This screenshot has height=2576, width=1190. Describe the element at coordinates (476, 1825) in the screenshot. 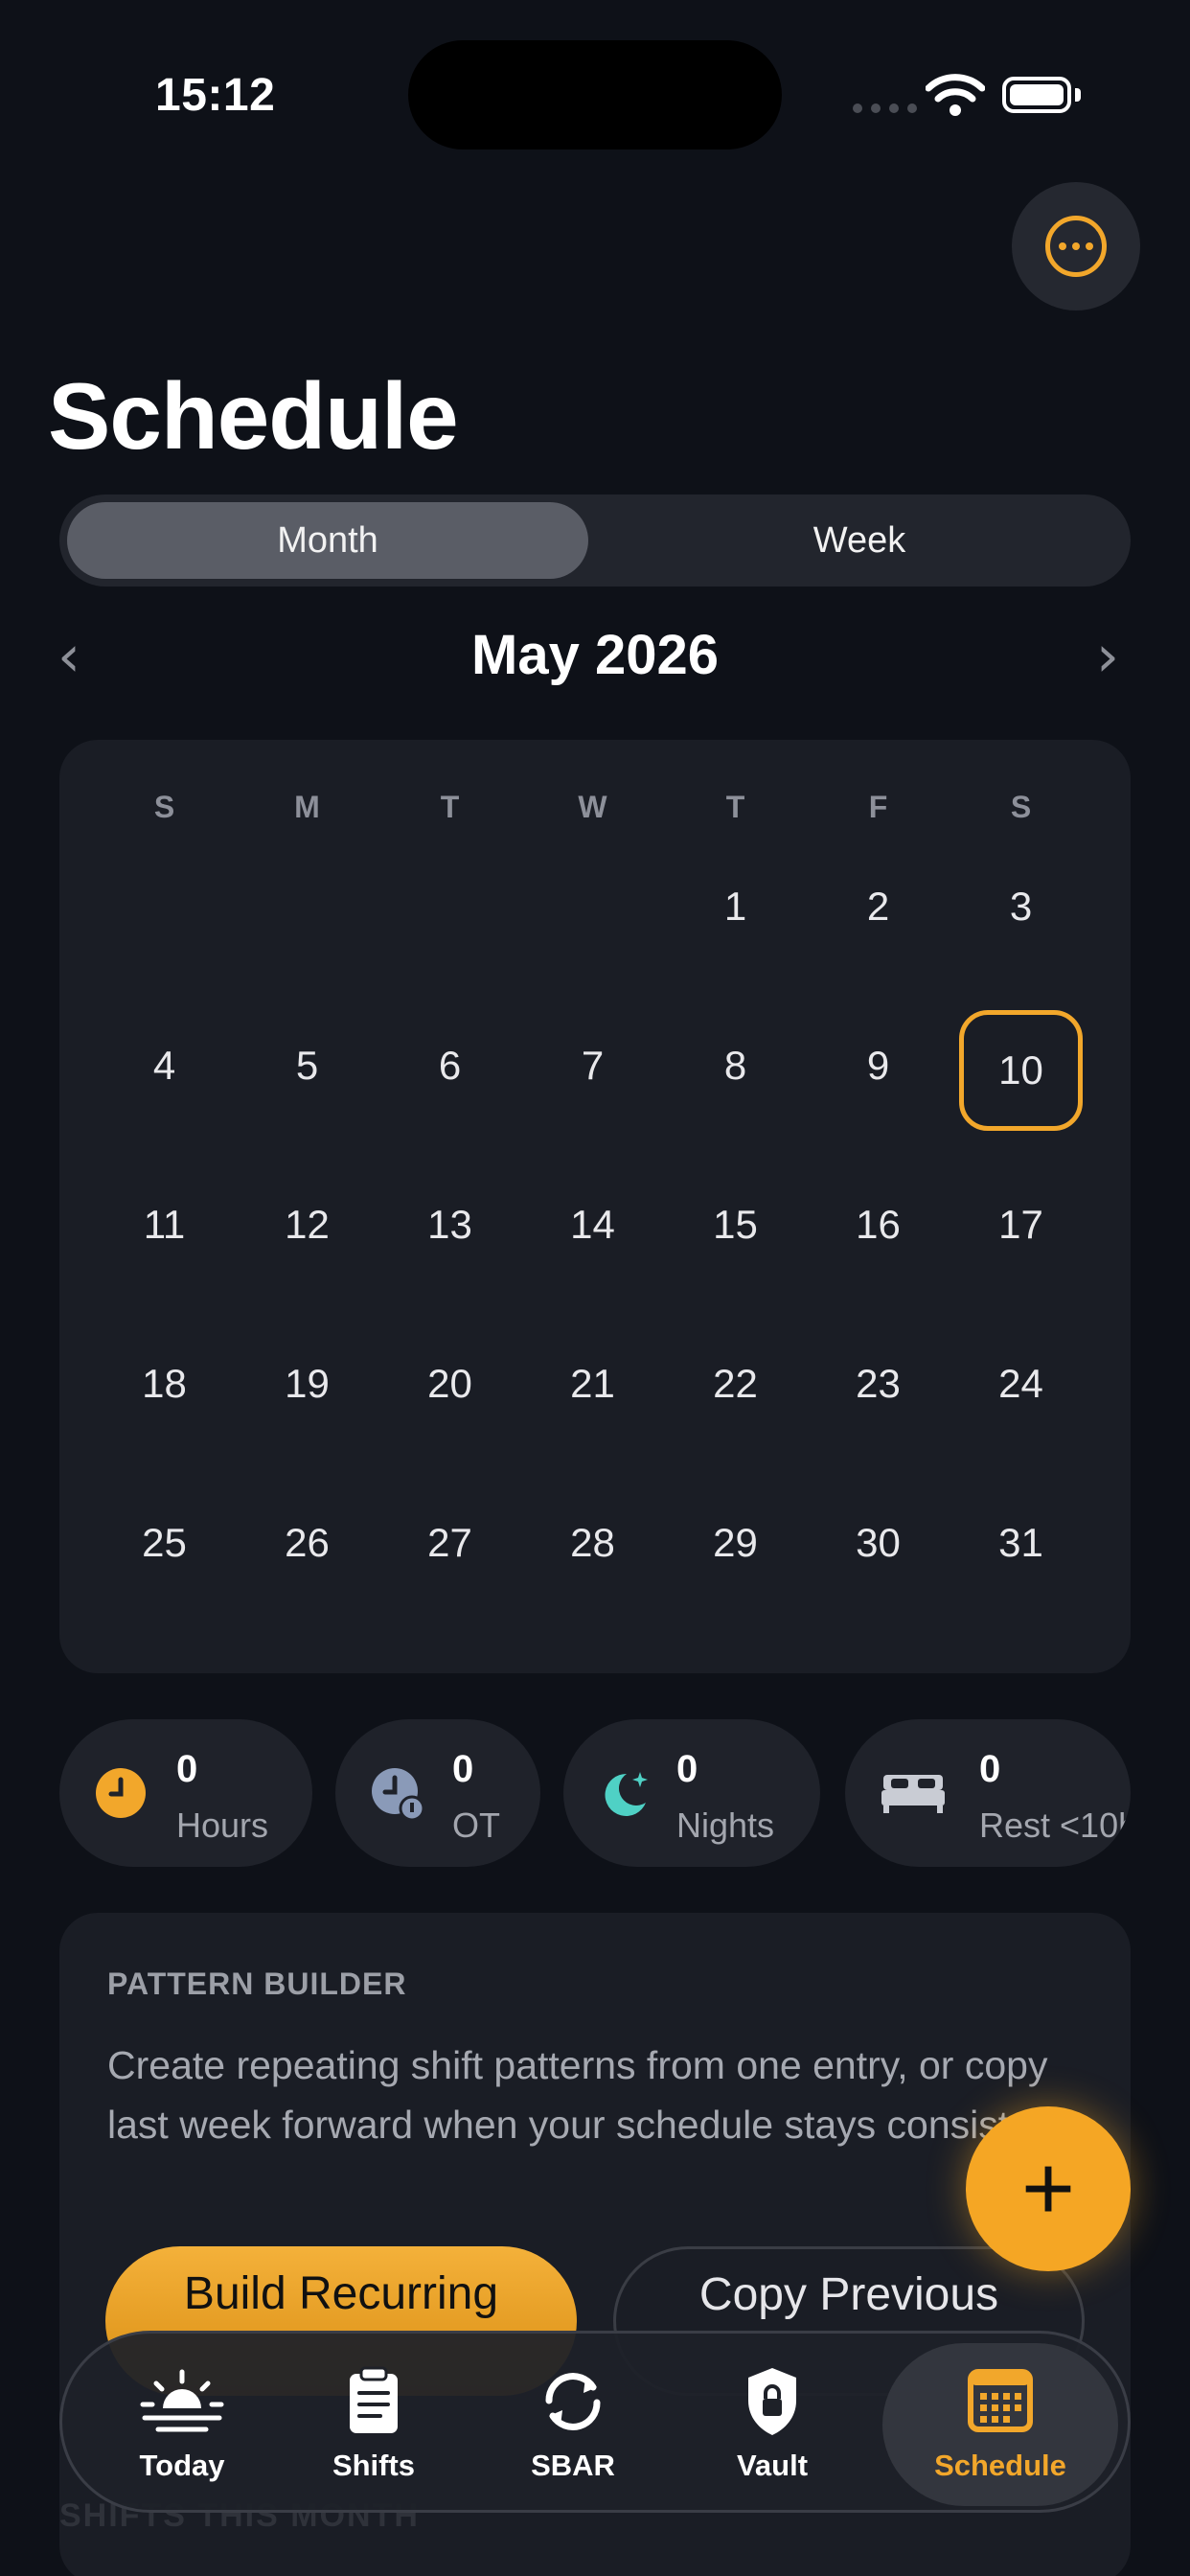

I see `stat-ot-label: OT` at that location.